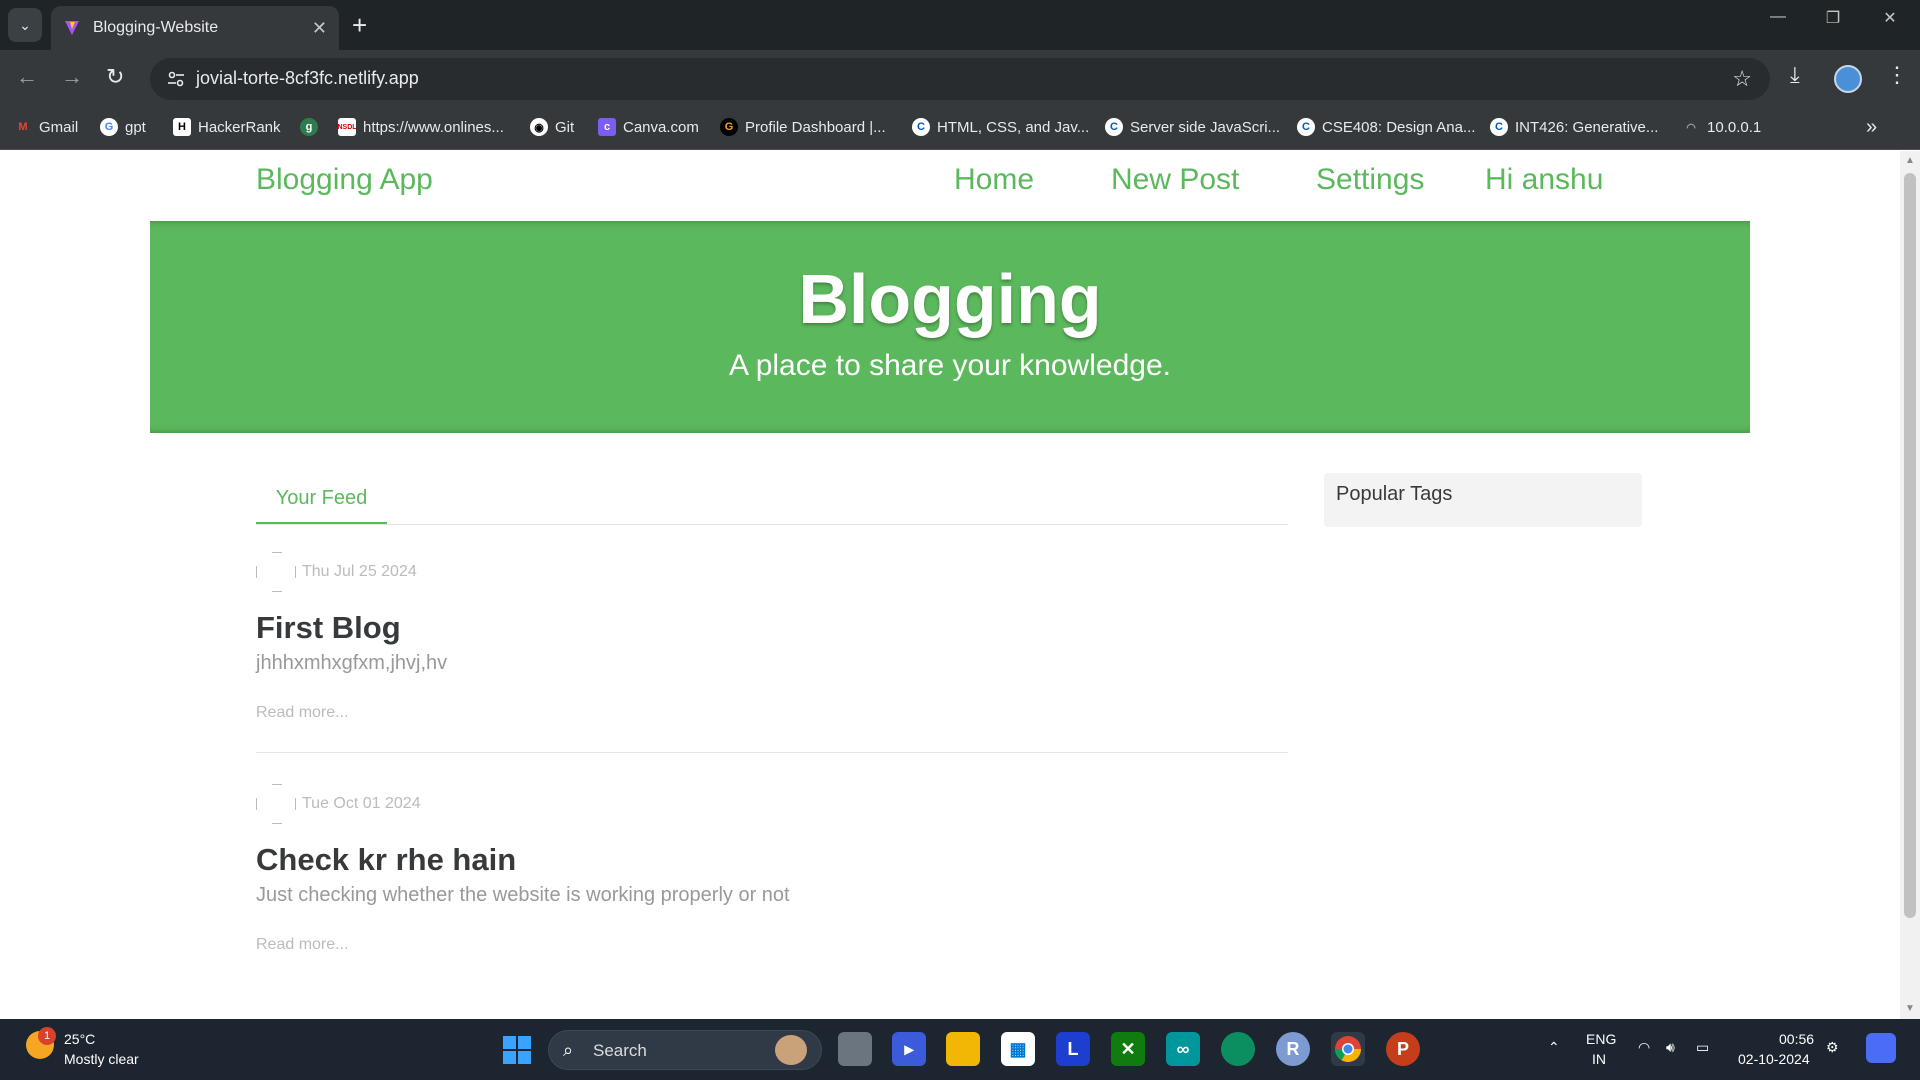  I want to click on article-title: Check kr rhe hain, so click(386, 860).